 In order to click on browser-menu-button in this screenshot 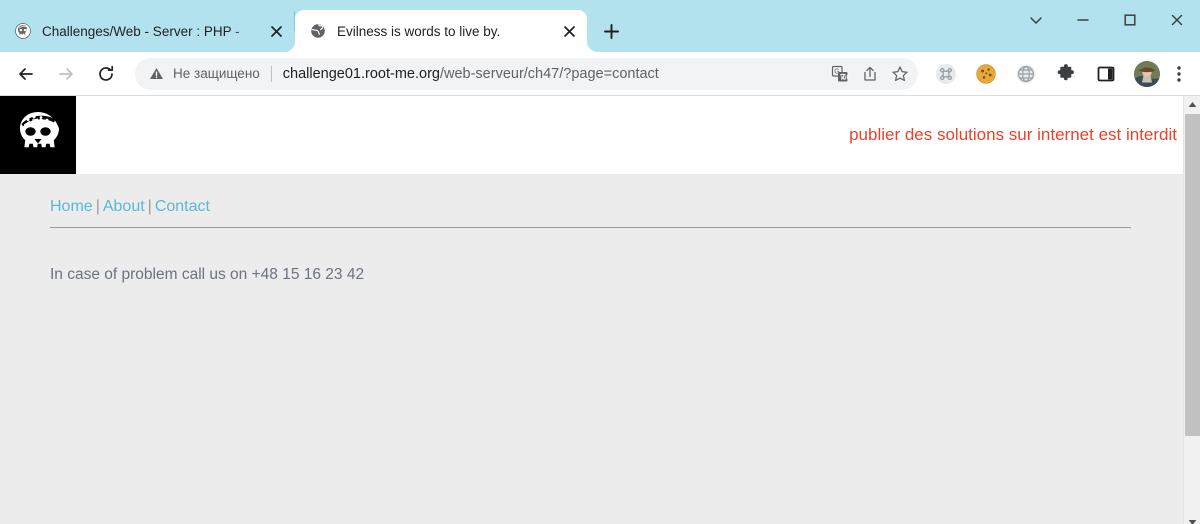, I will do `click(1179, 74)`.